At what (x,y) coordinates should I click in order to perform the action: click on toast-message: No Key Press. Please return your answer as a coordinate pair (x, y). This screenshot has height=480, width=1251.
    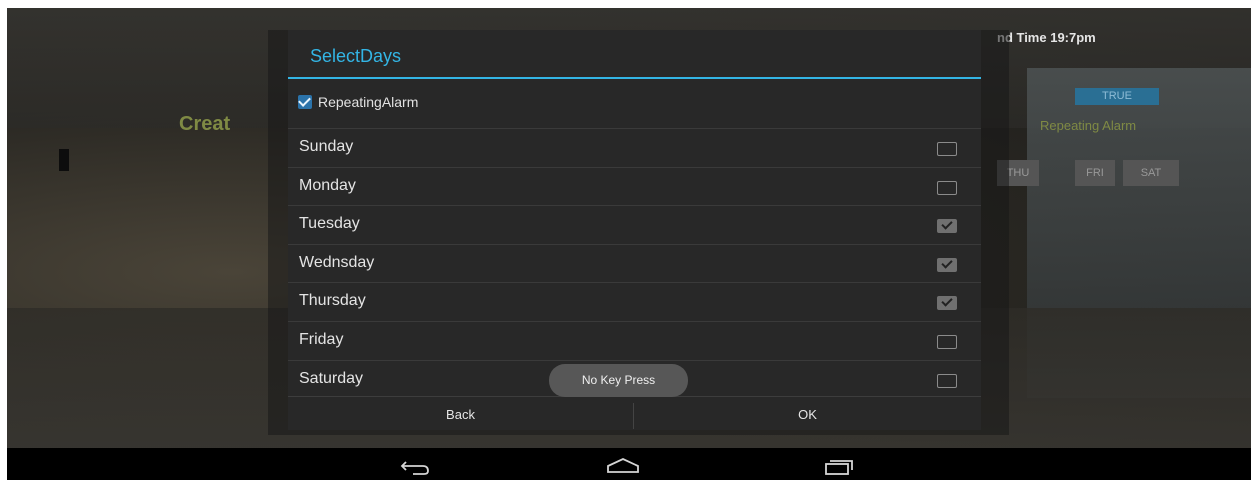
    Looking at the image, I should click on (618, 380).